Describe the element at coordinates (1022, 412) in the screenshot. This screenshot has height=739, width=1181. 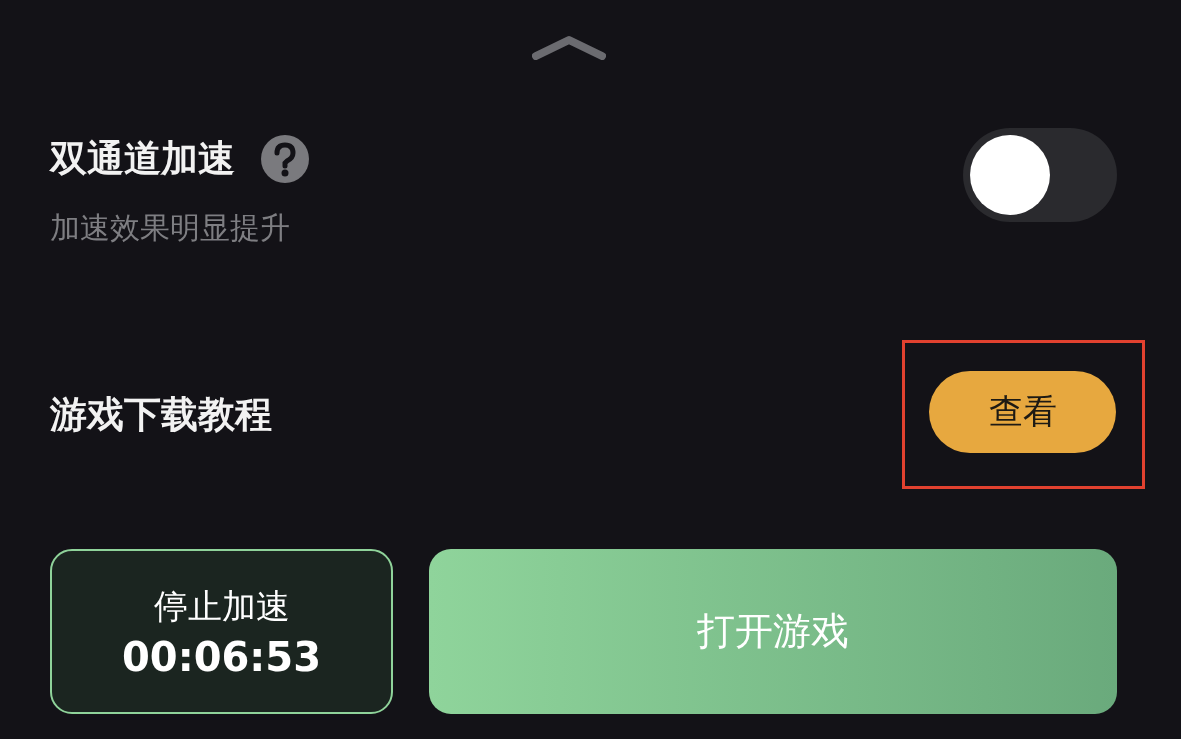
I see `view-button: 查看` at that location.